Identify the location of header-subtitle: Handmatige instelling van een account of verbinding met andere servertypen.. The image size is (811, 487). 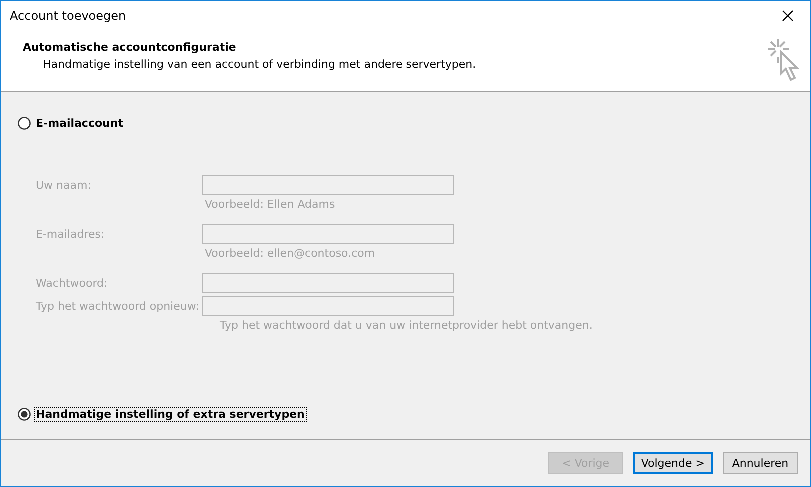
(259, 64).